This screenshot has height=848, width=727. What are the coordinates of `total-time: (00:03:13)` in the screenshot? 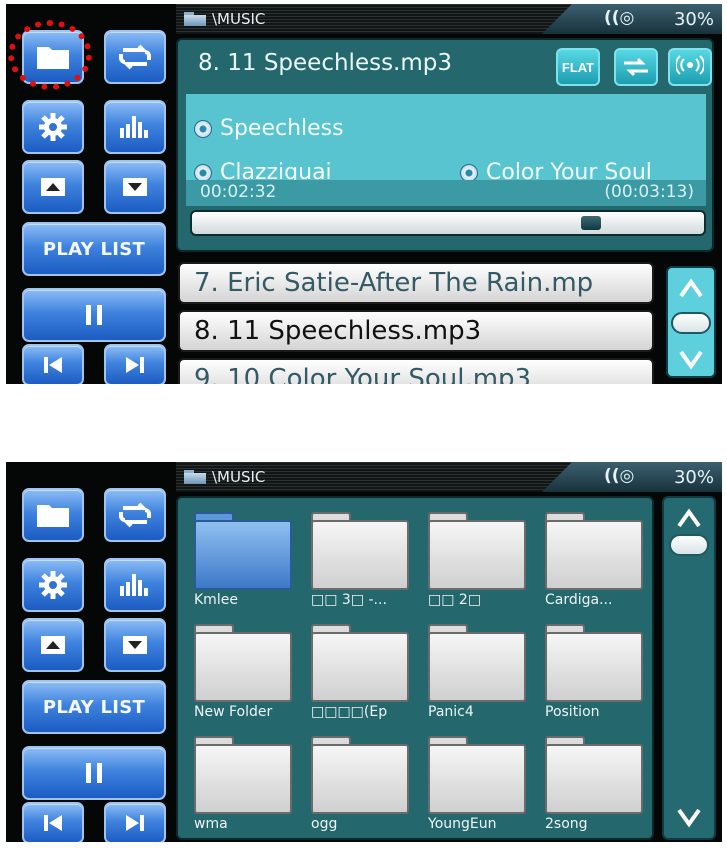 It's located at (649, 192).